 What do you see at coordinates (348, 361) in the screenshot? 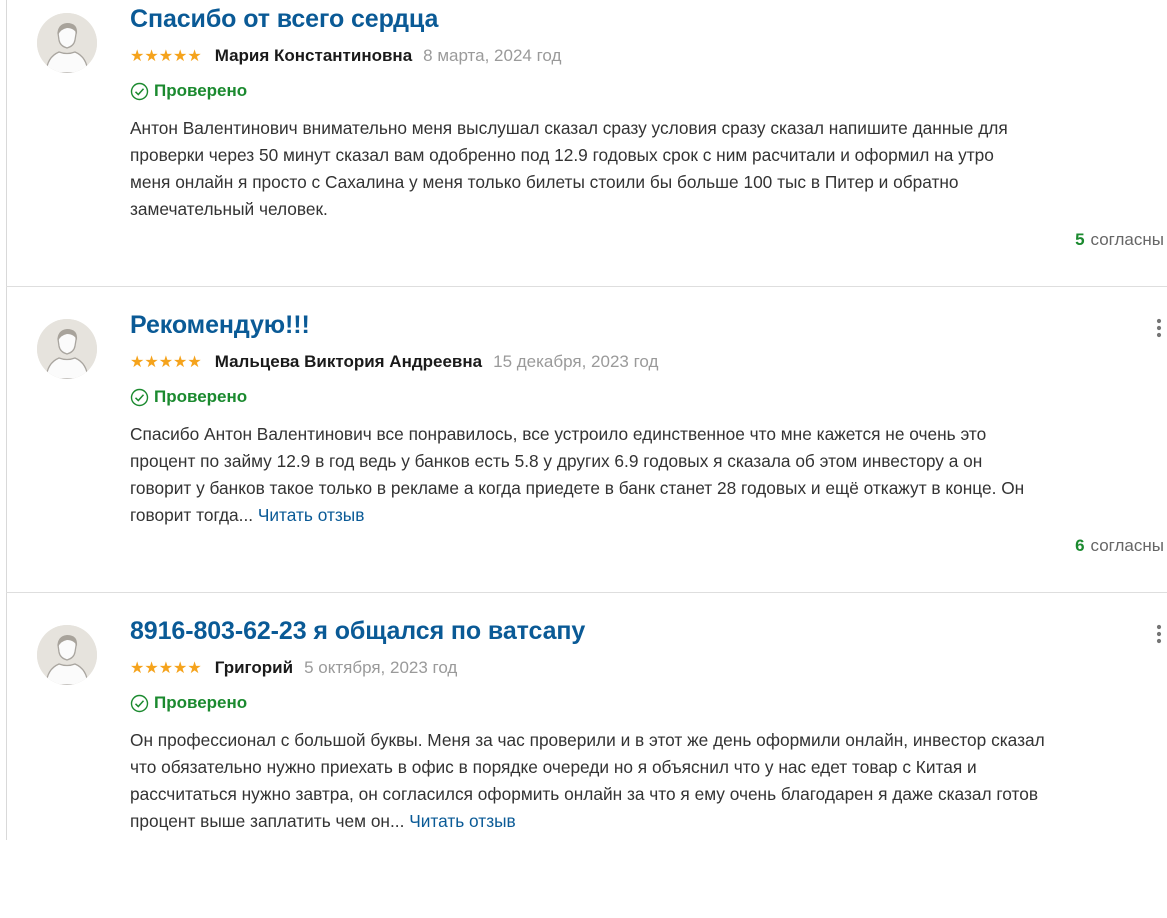
I see `review-author: Мальцева Виктория Андреевна` at bounding box center [348, 361].